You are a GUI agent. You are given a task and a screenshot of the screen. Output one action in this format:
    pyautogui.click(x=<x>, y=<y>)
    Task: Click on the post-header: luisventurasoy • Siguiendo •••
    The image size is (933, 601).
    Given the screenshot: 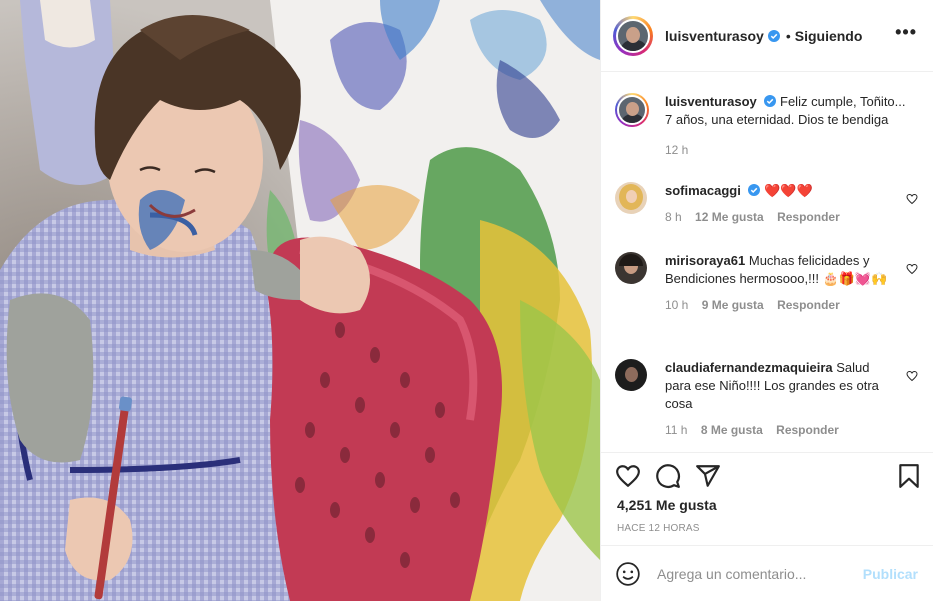 What is the action you would take?
    pyautogui.click(x=767, y=36)
    